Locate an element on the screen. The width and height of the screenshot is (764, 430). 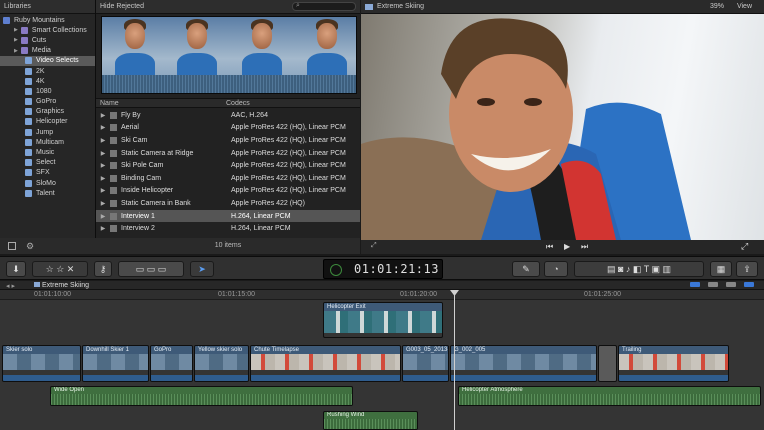
connected-clip: Helicopter Exit is located at coordinates (383, 320).